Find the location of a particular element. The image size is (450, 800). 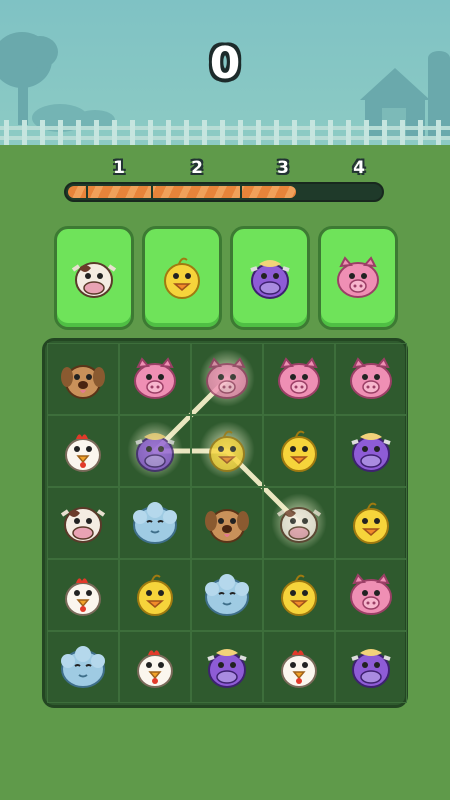

goal-target-bull is located at coordinates (270, 278).